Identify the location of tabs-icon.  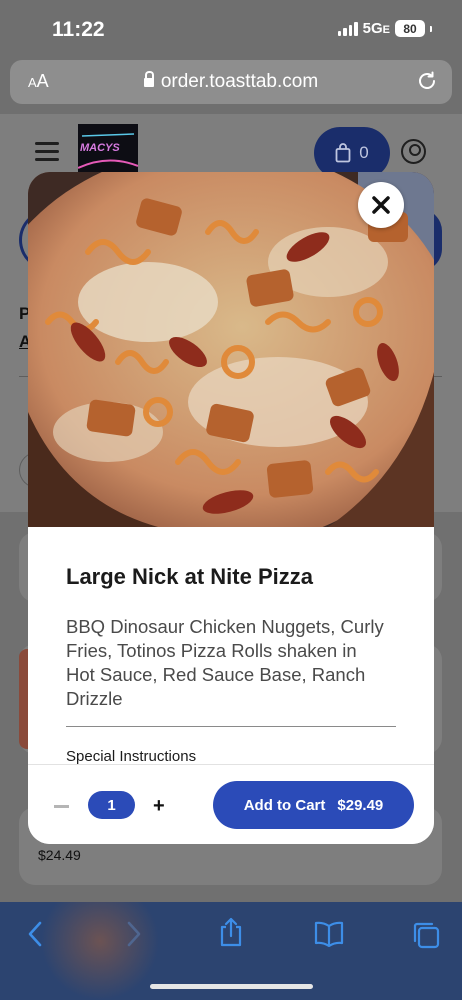
(426, 937).